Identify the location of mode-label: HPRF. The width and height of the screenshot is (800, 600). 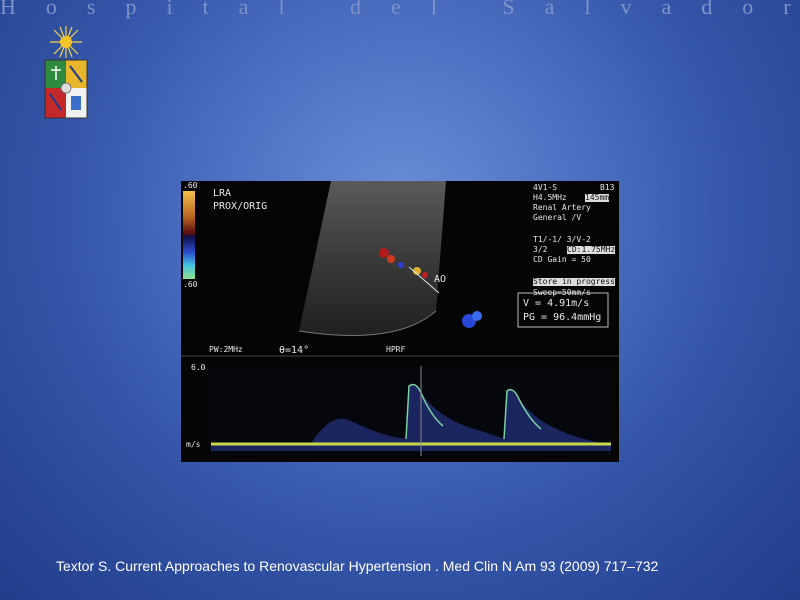
(396, 349).